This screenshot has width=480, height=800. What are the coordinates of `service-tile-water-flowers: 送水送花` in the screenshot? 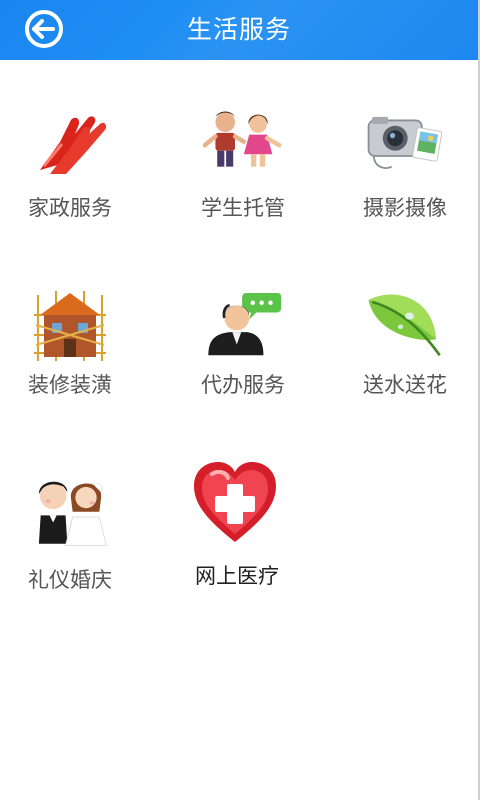 It's located at (405, 360).